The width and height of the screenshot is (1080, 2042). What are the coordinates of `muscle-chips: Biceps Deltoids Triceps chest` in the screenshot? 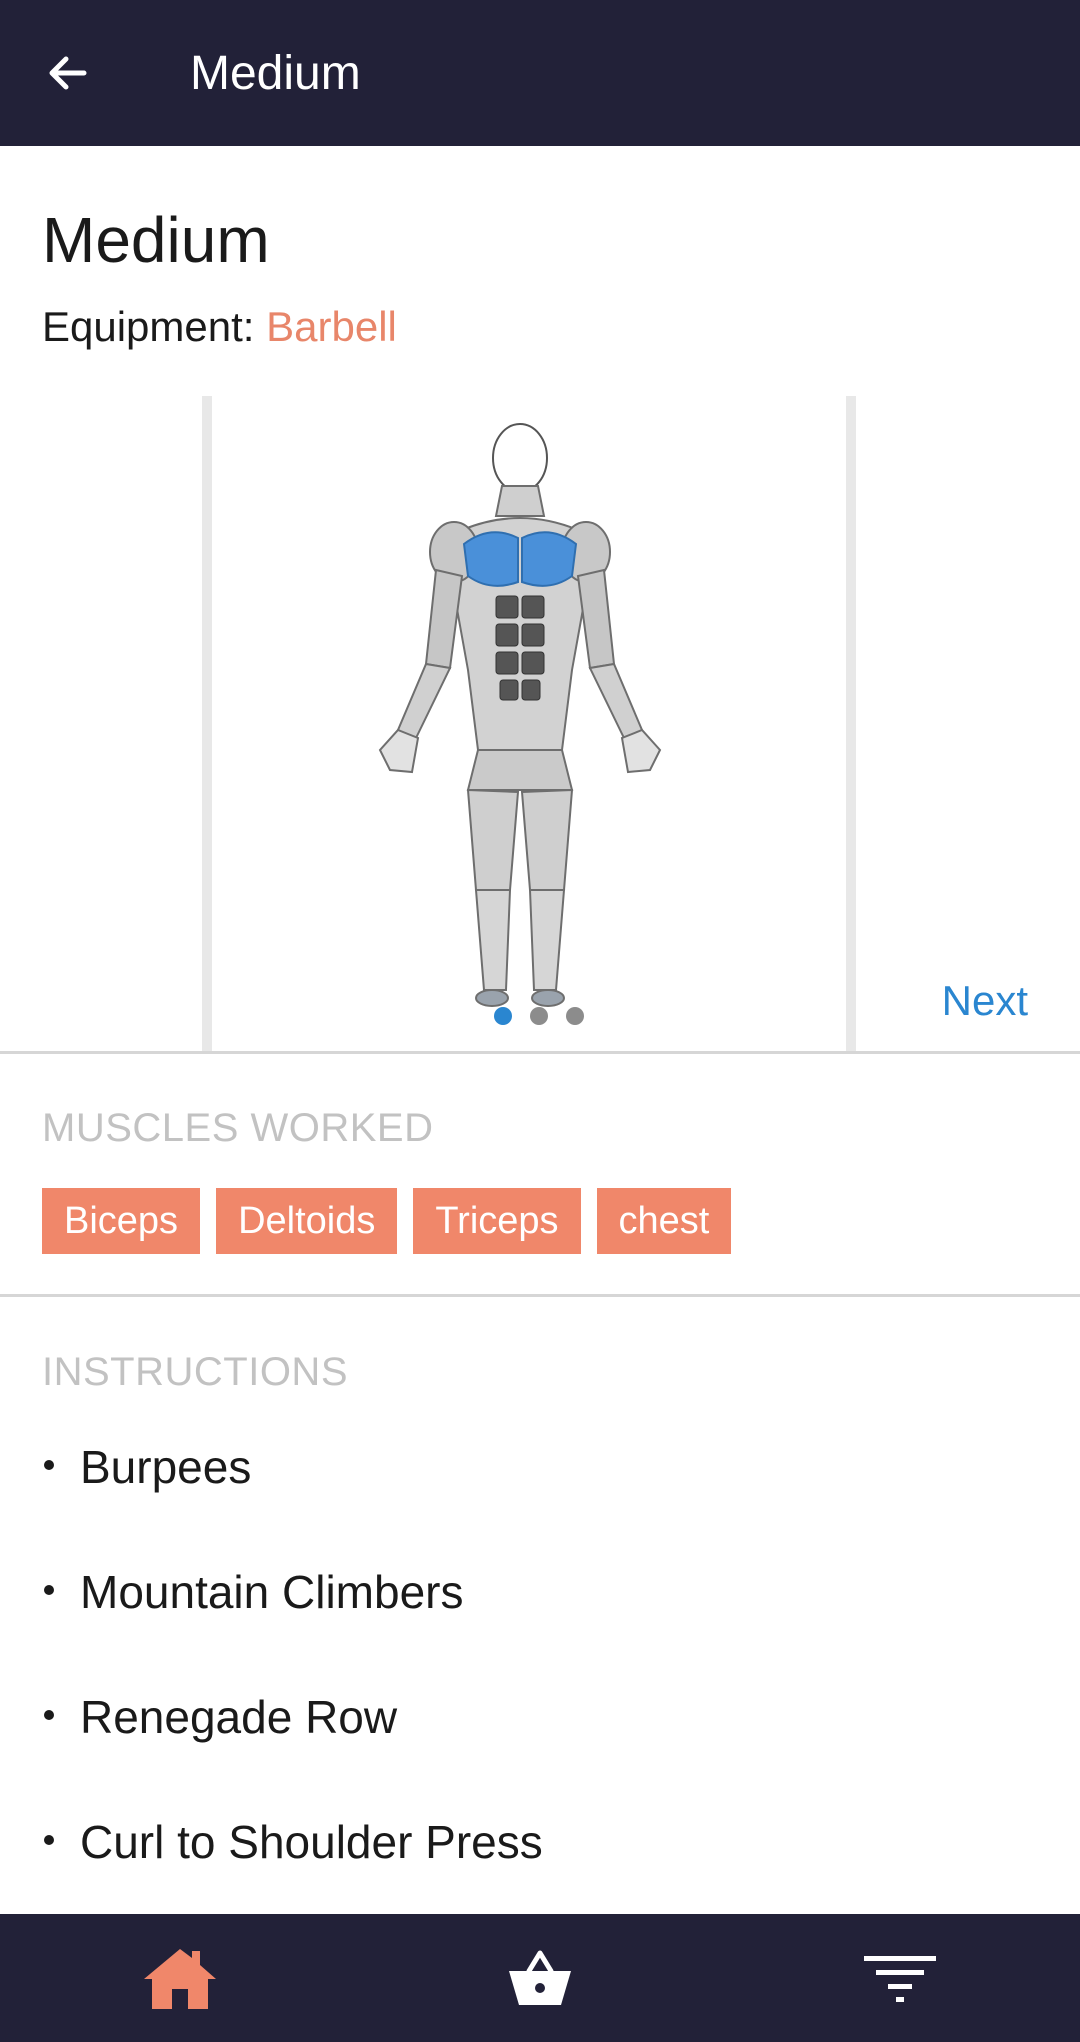 It's located at (387, 1221).